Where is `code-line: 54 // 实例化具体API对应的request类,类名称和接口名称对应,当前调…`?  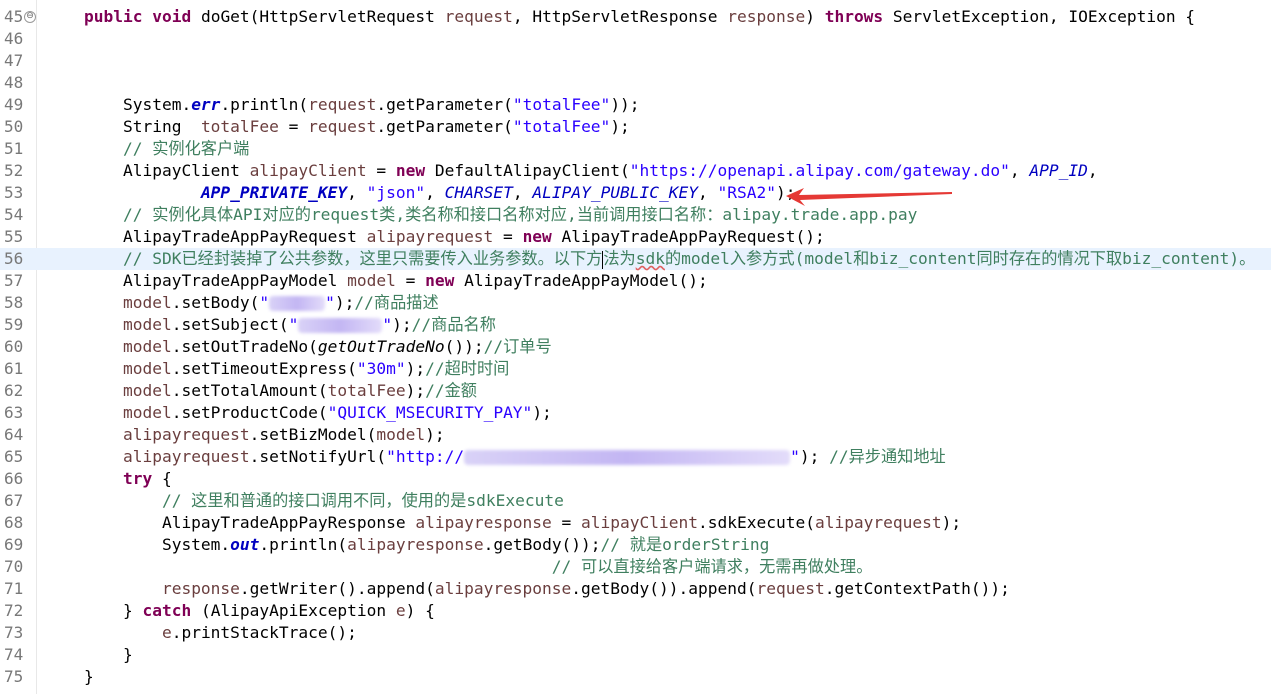 code-line: 54 // 实例化具体API对应的request类,类名称和接口名称对应,当前调… is located at coordinates (635, 215).